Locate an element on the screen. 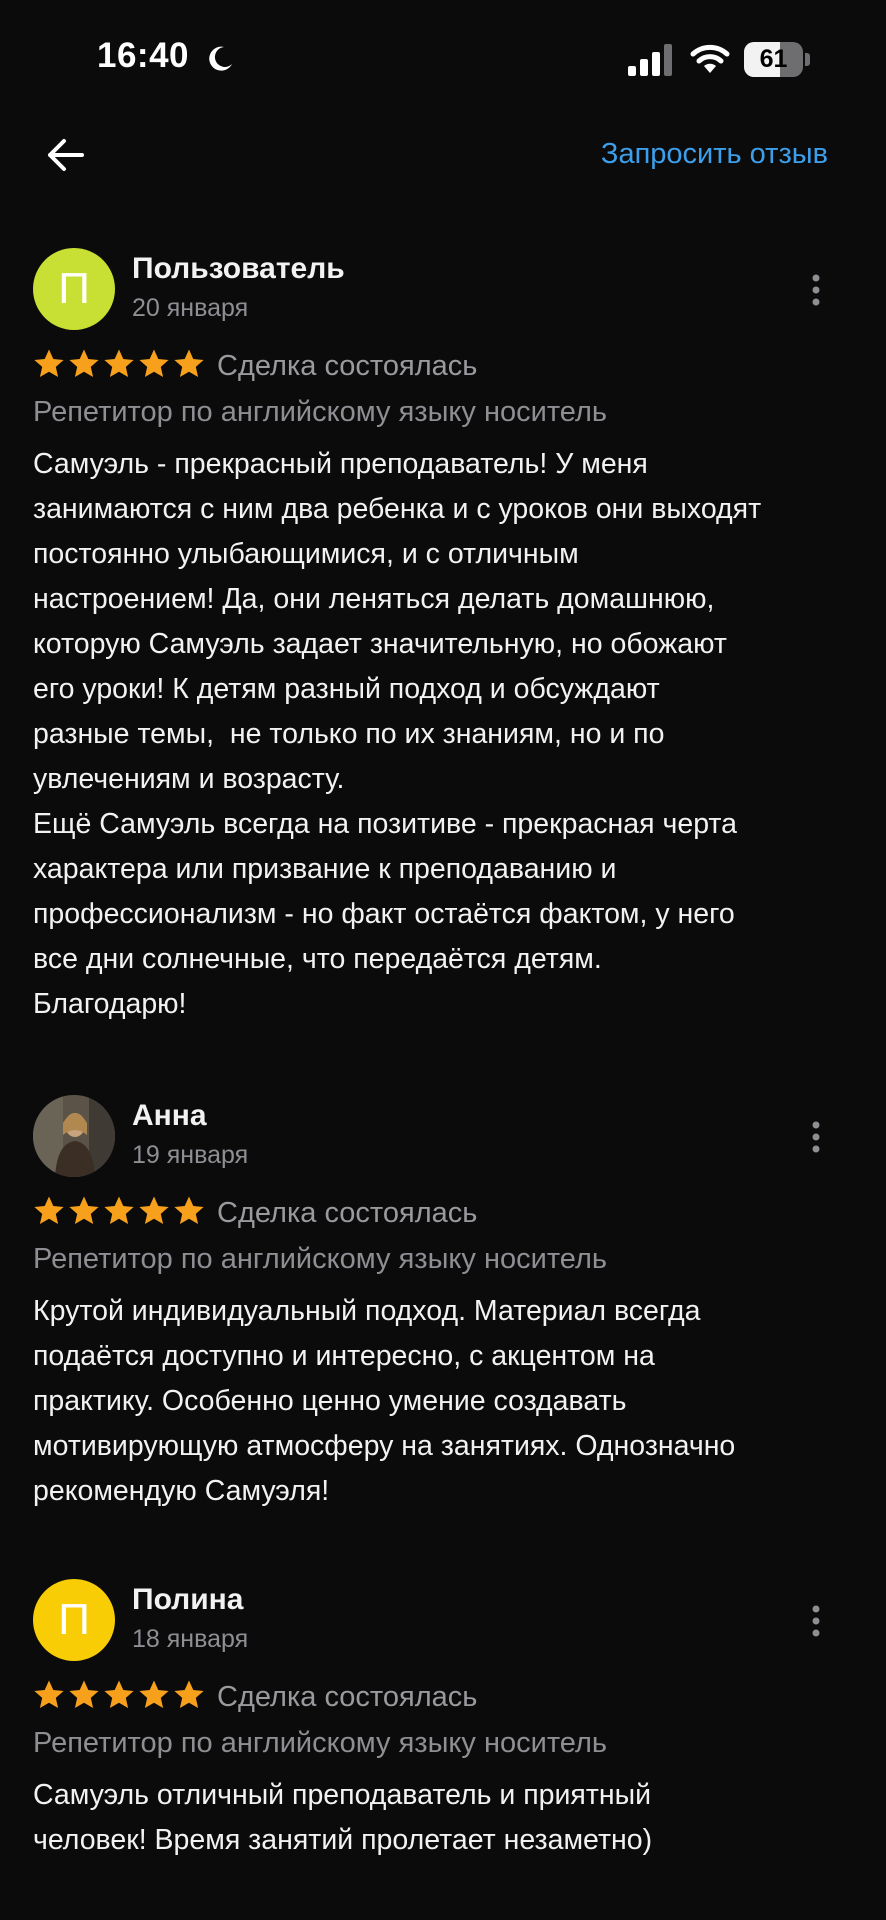 Image resolution: width=886 pixels, height=1920 pixels. review-date: 20 января is located at coordinates (190, 308).